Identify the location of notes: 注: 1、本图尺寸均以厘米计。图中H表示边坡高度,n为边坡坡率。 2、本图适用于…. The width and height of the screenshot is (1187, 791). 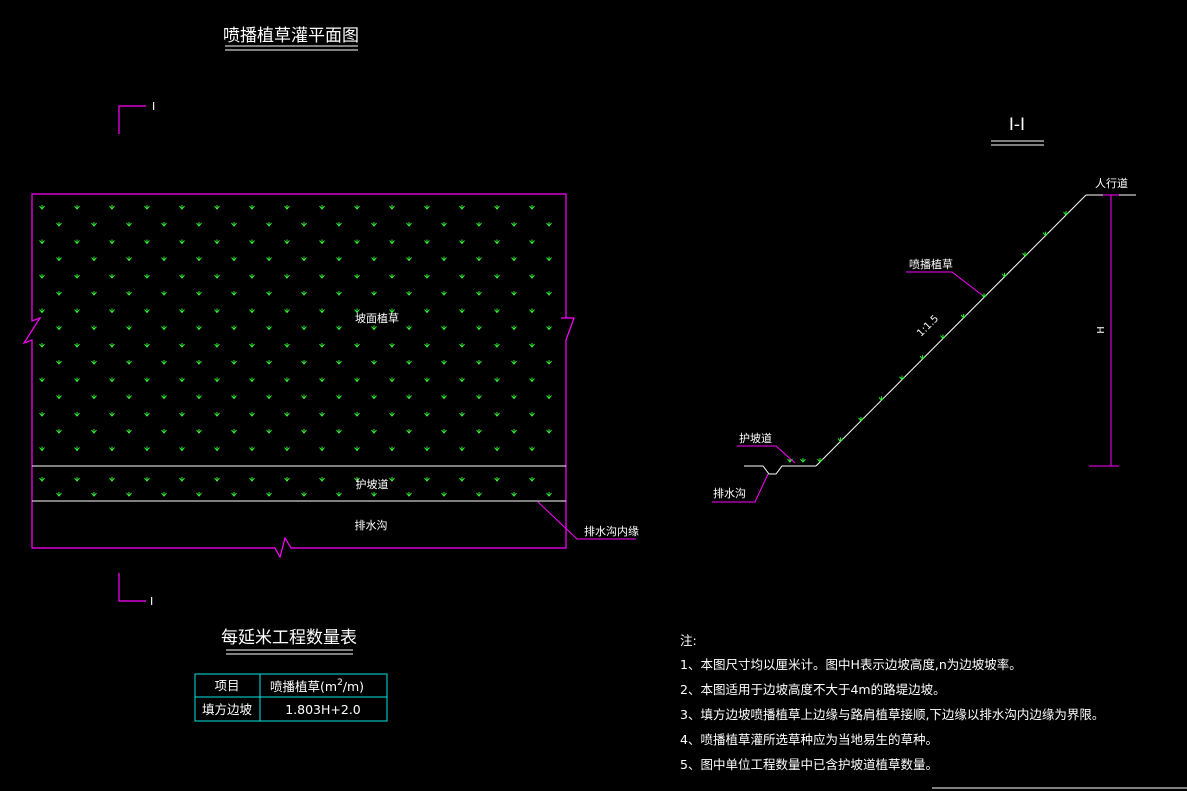
(933, 711).